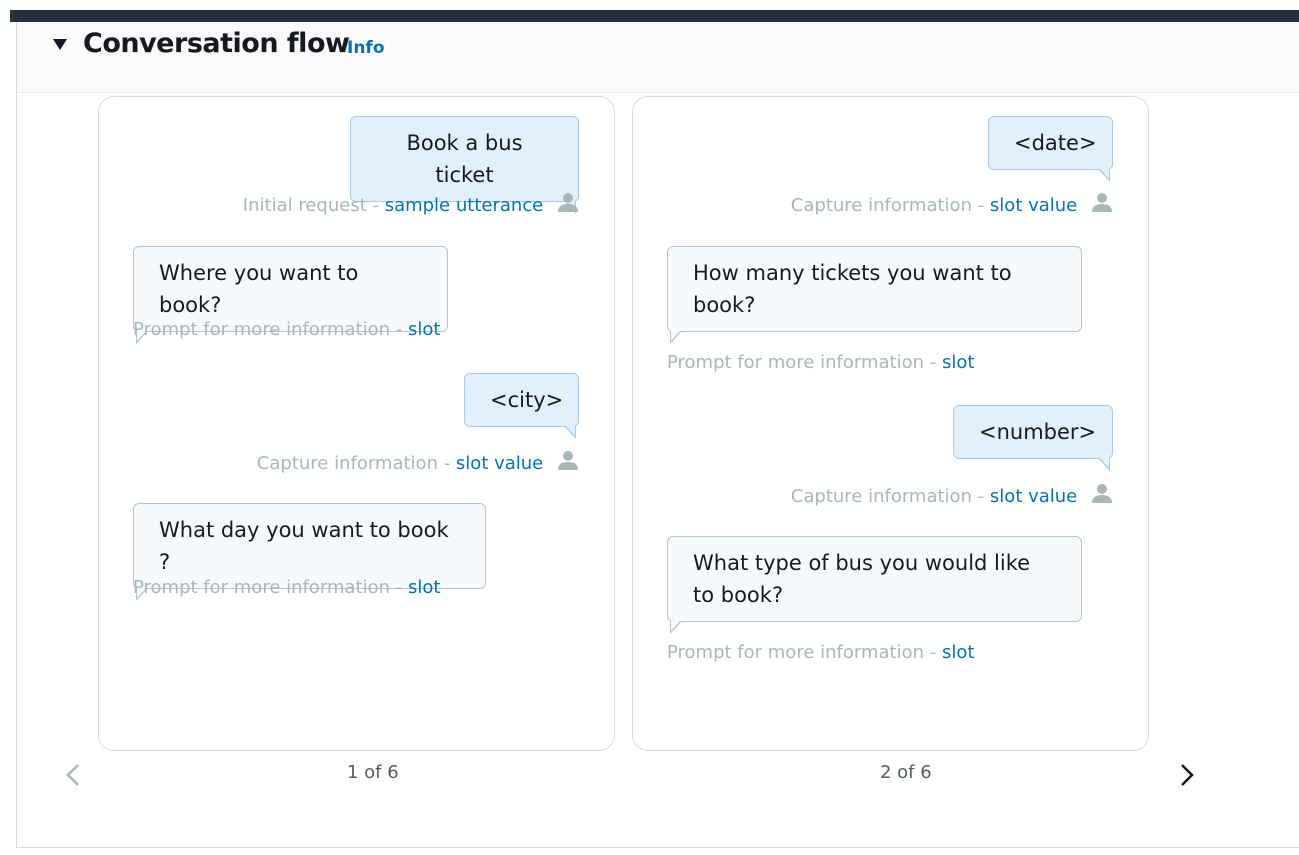 Image resolution: width=1299 pixels, height=855 pixels. I want to click on bubble-text: Book a bus ticket, so click(464, 159).